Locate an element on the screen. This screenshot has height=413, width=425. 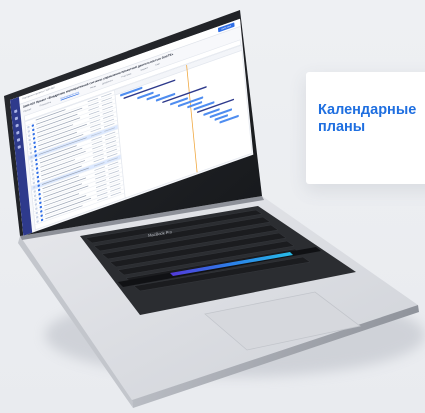
tab-risks: Риски is located at coordinates (93, 87).